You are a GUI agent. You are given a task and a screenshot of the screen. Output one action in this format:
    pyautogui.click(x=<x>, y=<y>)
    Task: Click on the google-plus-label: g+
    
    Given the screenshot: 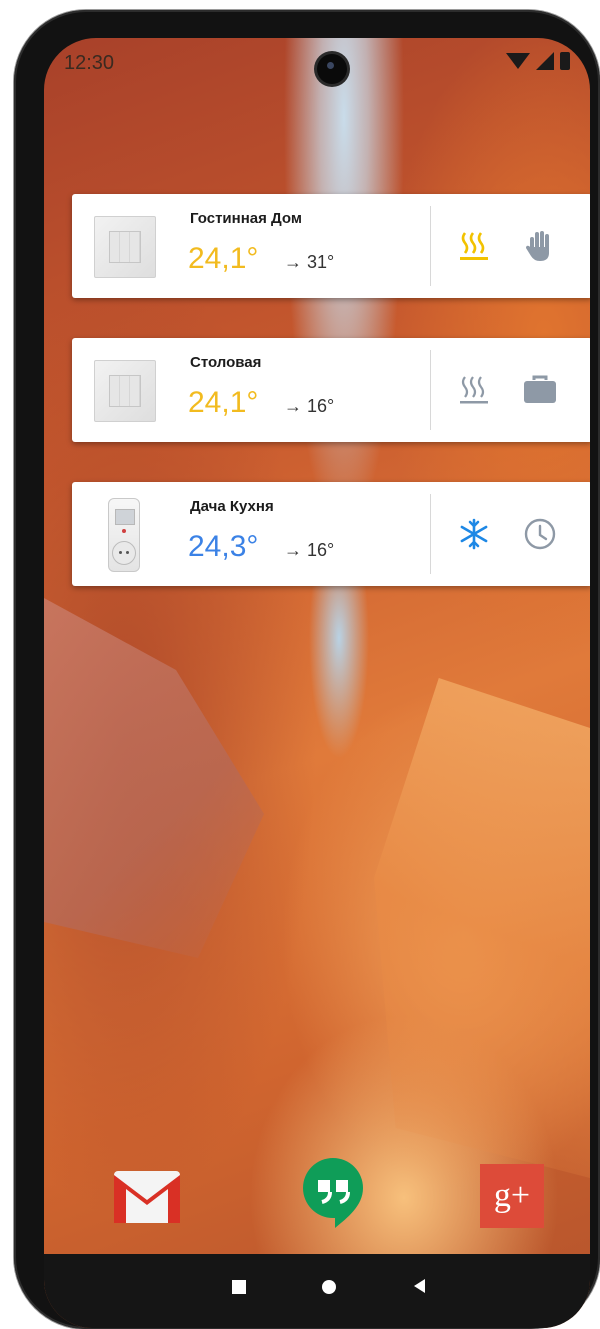 What is the action you would take?
    pyautogui.click(x=512, y=1195)
    